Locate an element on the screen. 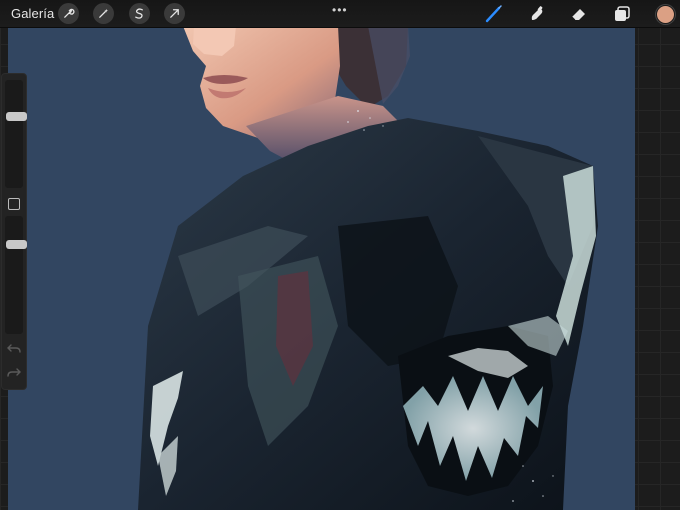  opacity-thumb is located at coordinates (16, 244).